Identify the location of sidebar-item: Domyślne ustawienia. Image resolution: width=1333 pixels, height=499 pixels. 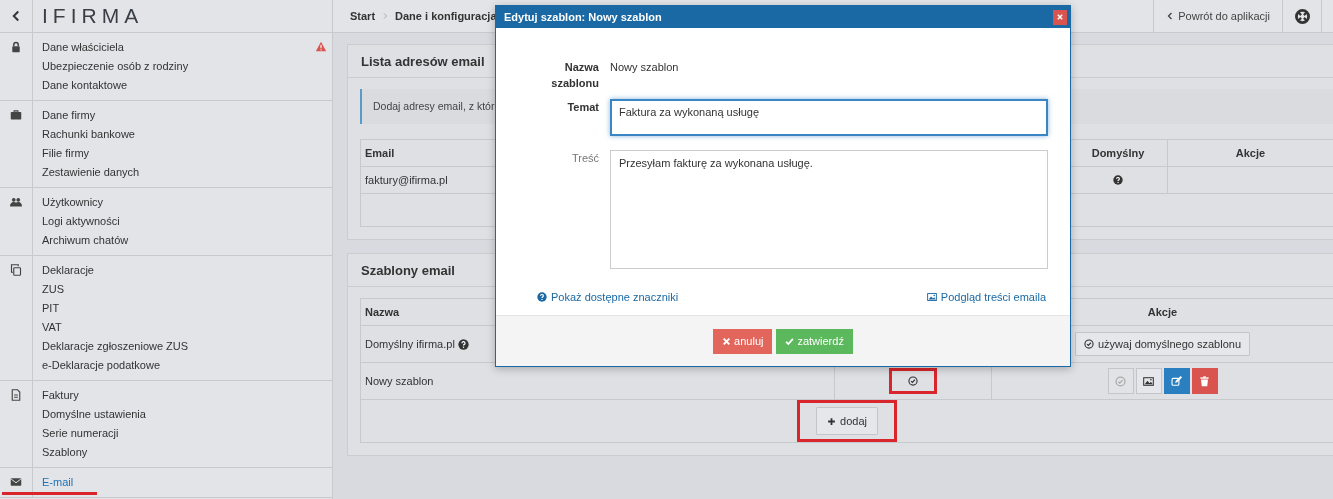
(94, 413).